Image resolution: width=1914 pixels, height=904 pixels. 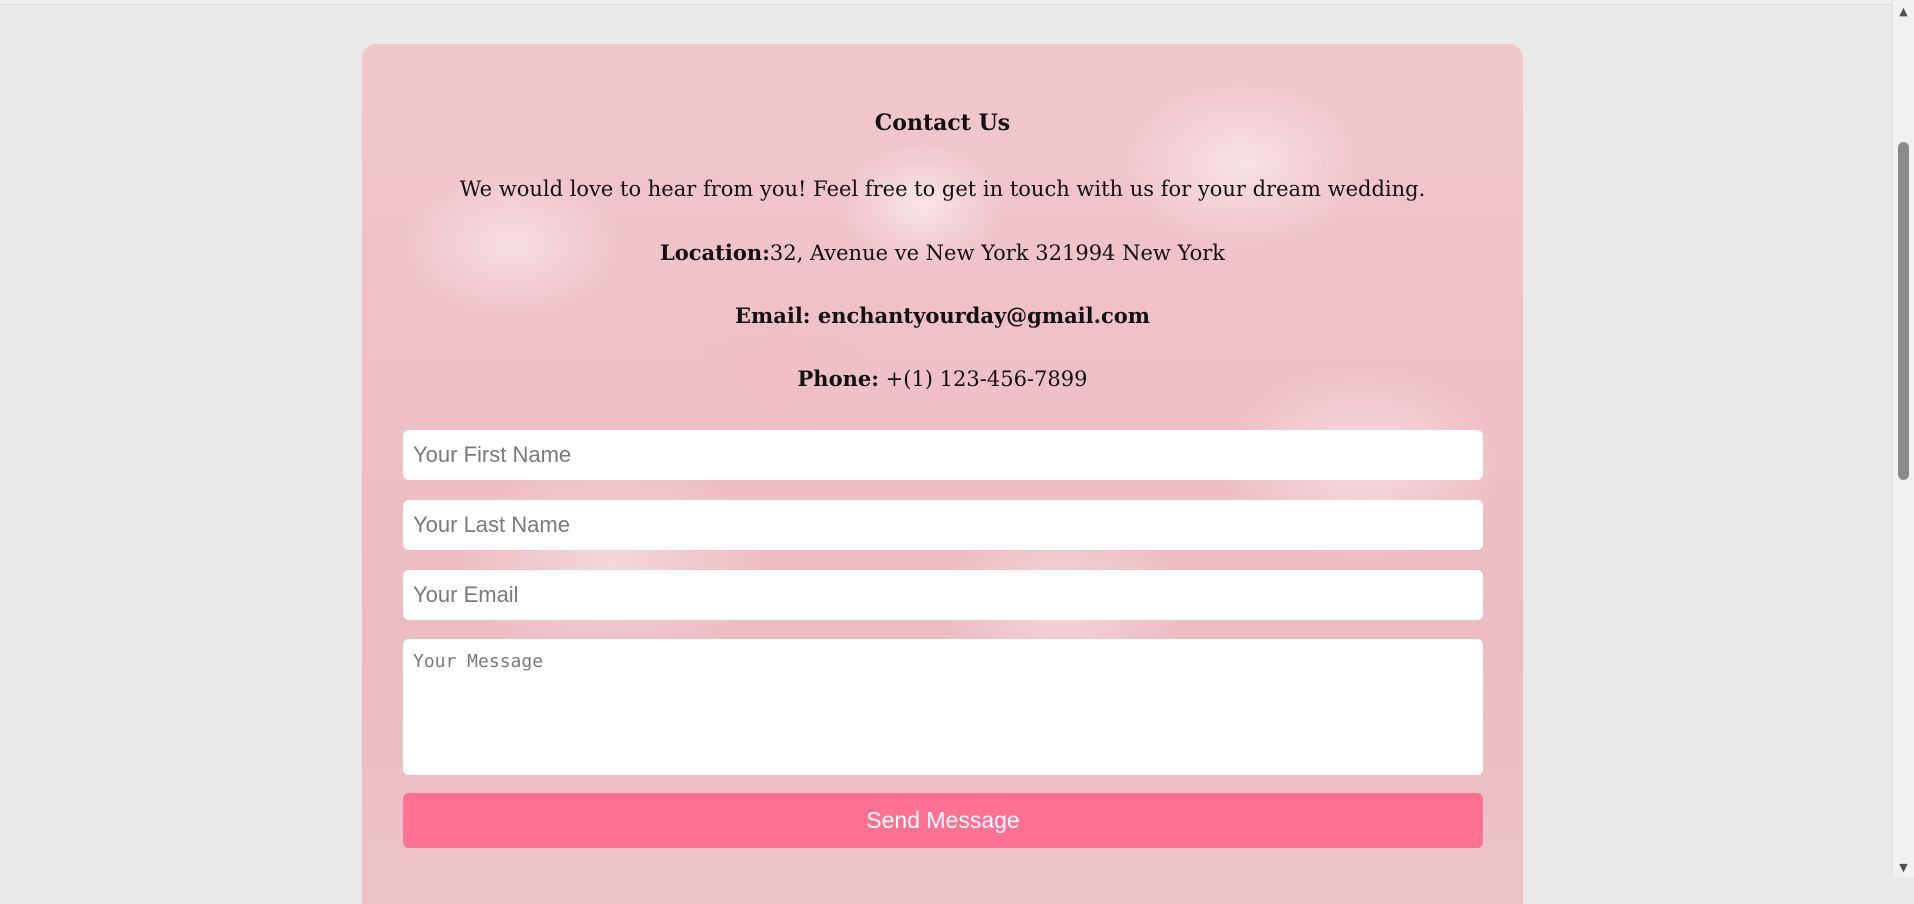 I want to click on phone-line: Phone: +(1) 123-456-7899, so click(x=942, y=378).